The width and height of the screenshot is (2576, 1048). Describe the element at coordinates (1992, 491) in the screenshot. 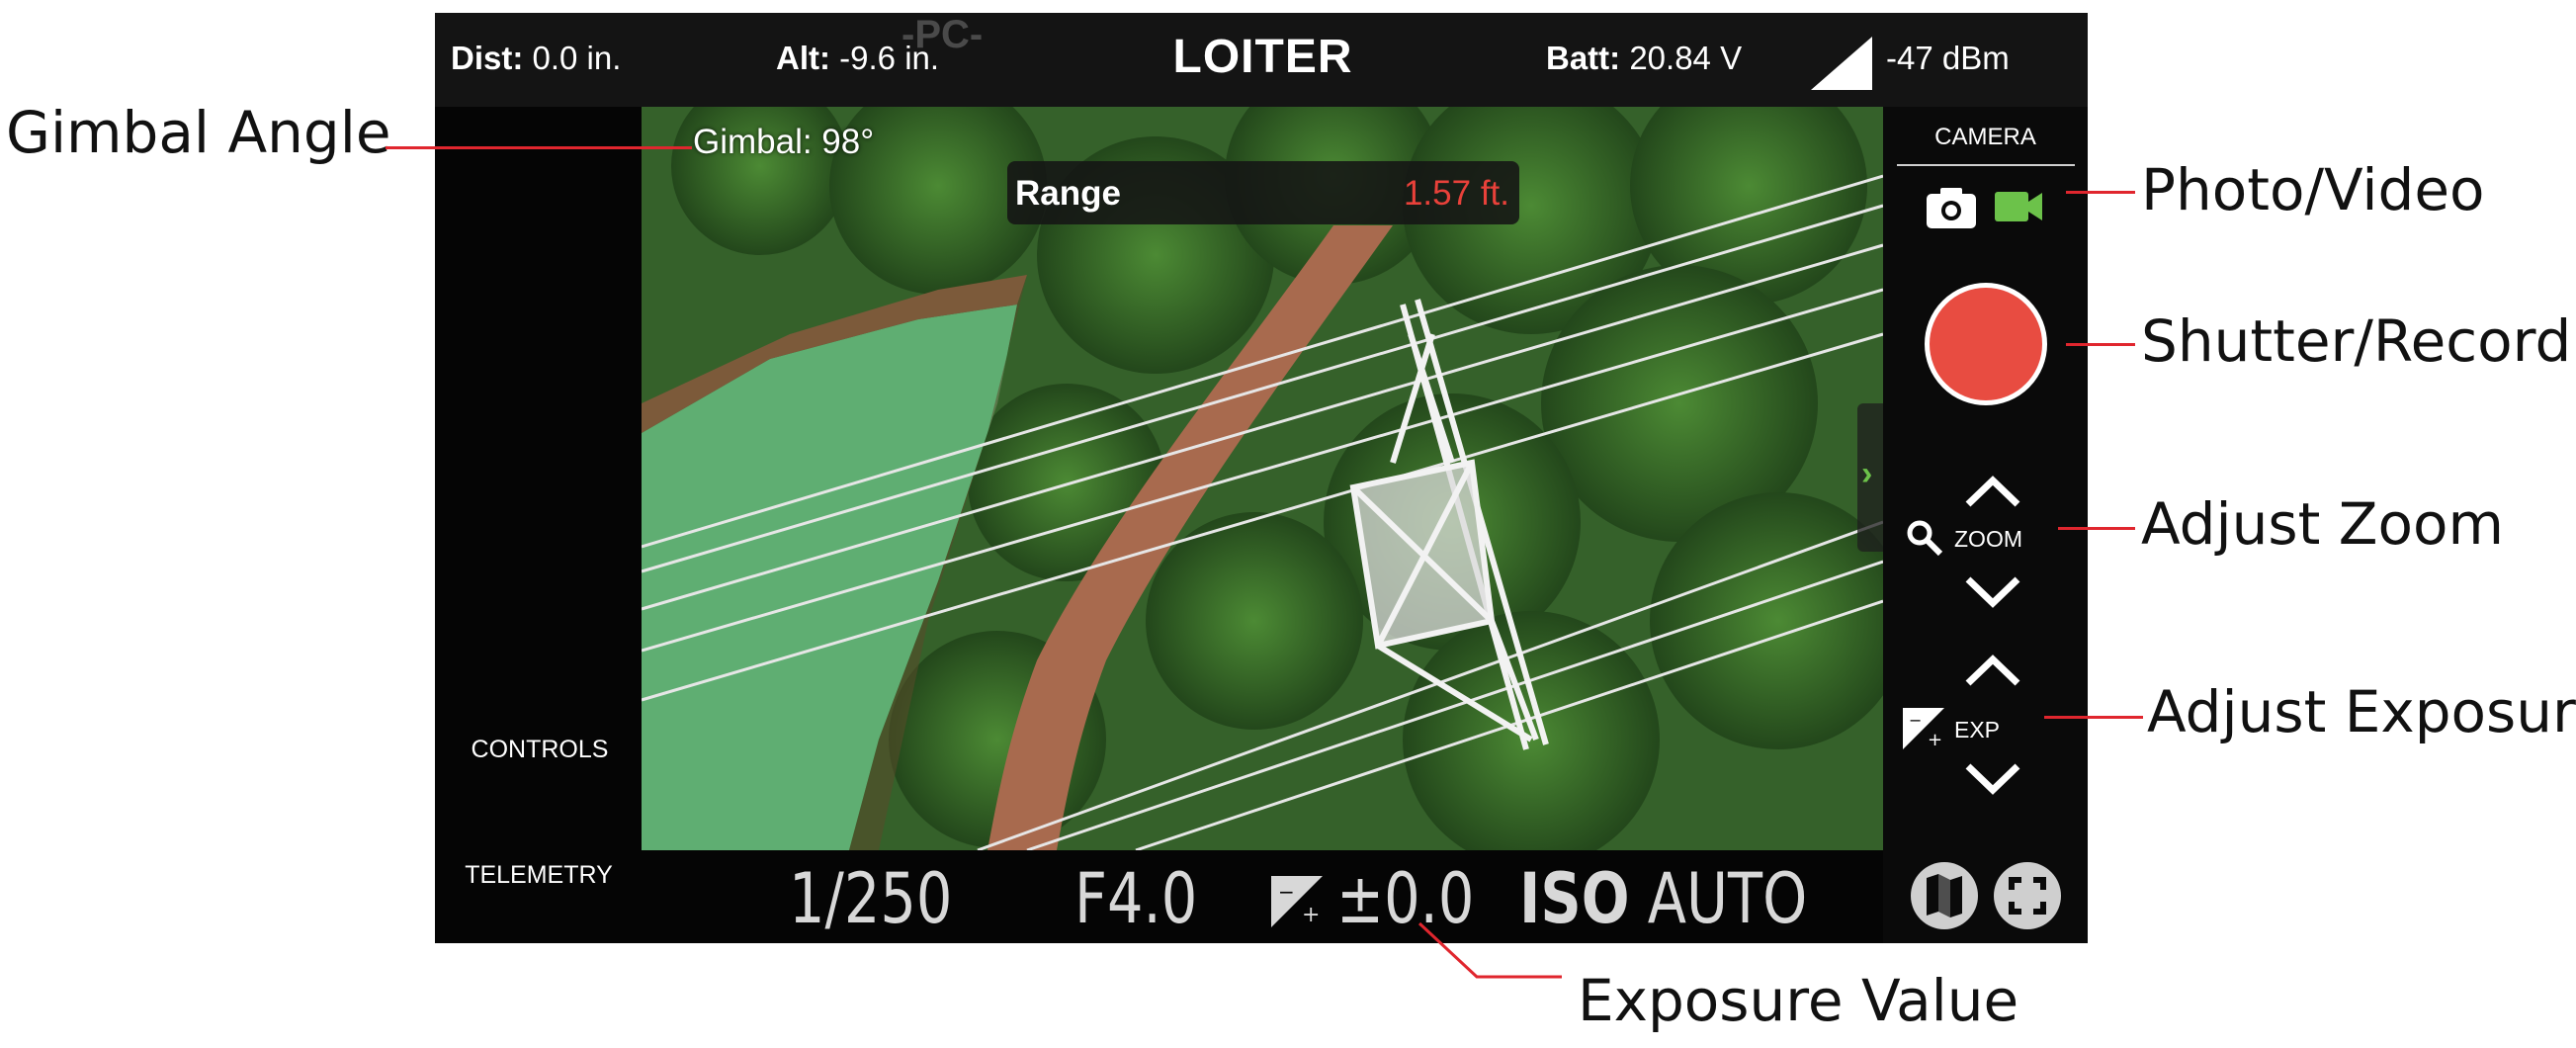

I see `zoom-in-chevron-up-icon` at that location.